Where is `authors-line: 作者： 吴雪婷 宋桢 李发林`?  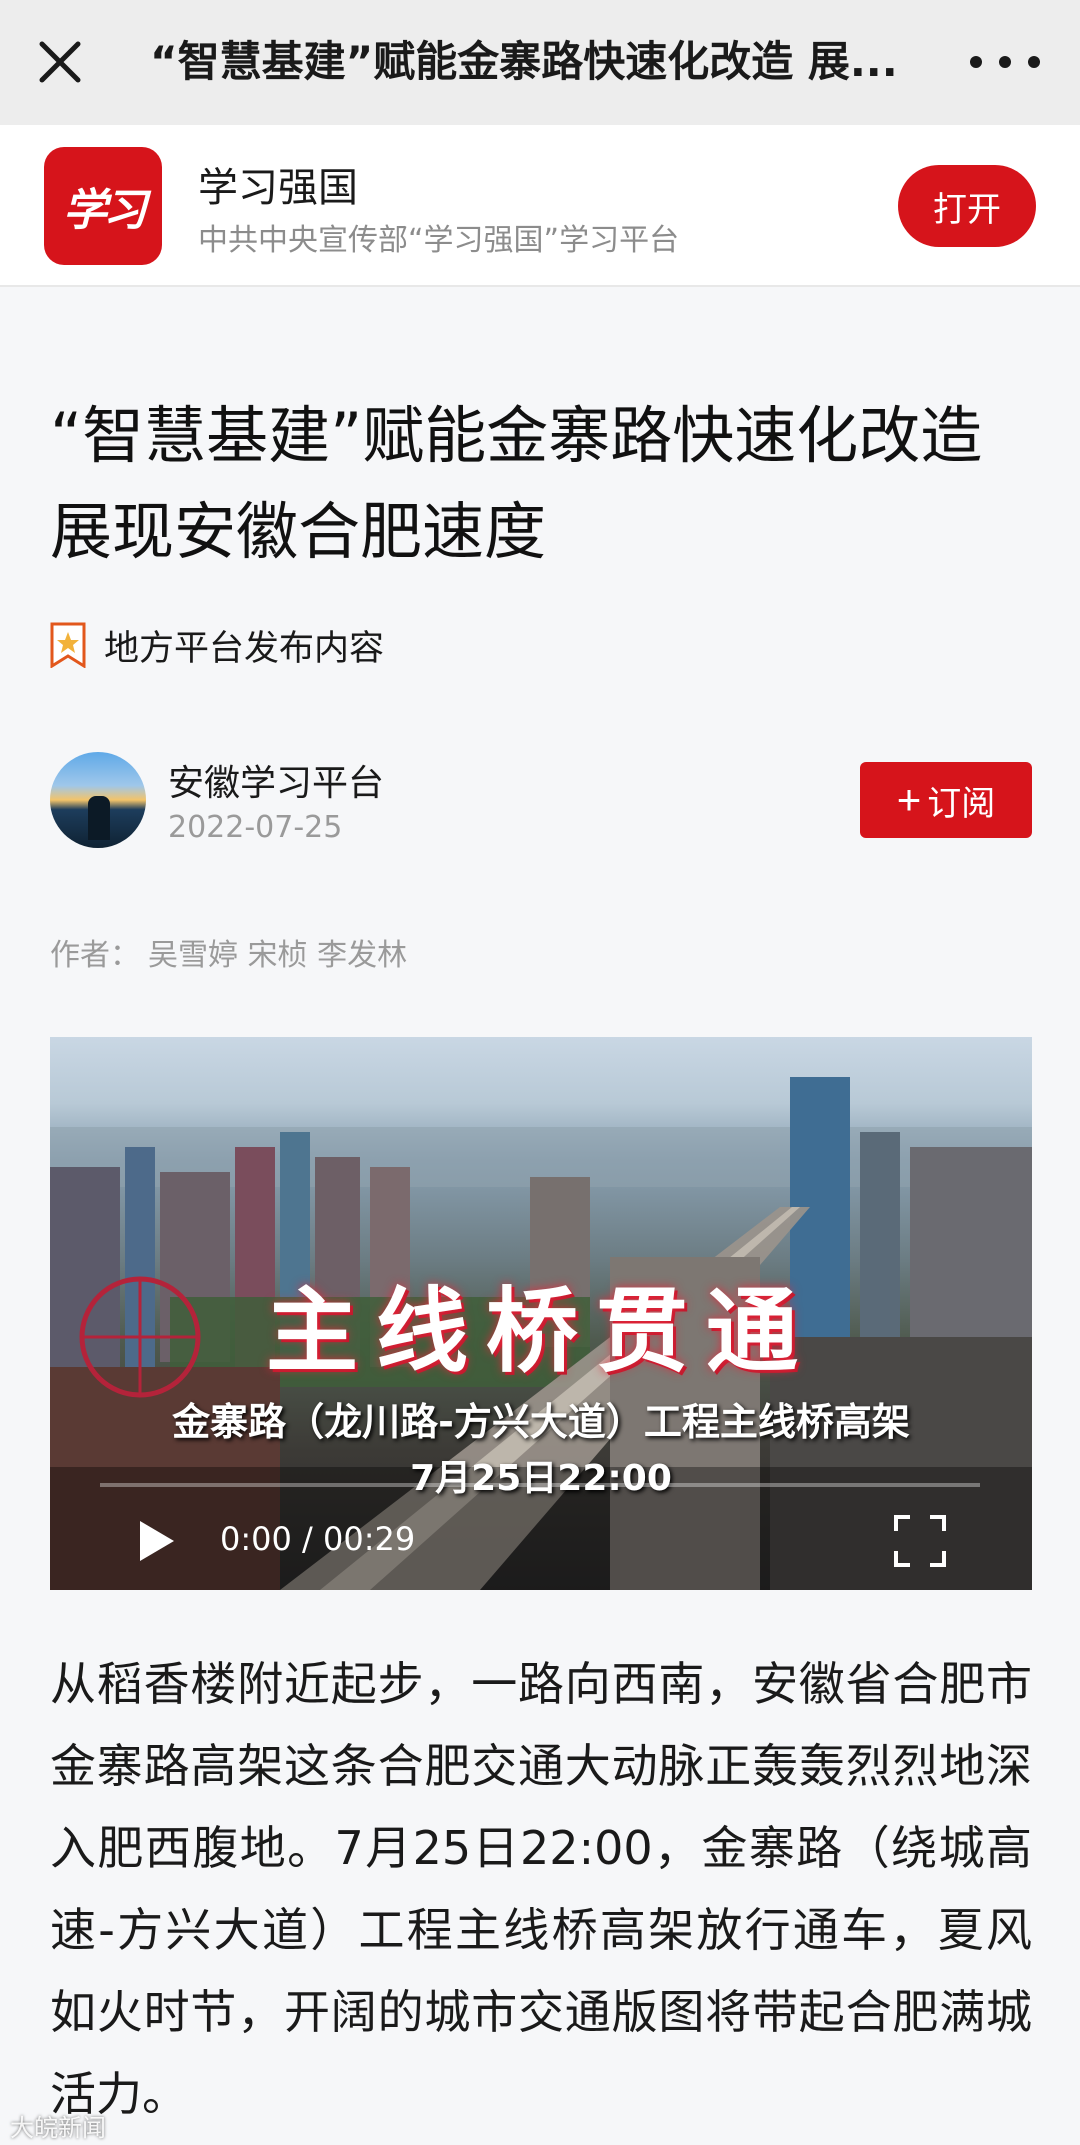
authors-line: 作者： 吴雪婷 宋桢 李发林 is located at coordinates (228, 952).